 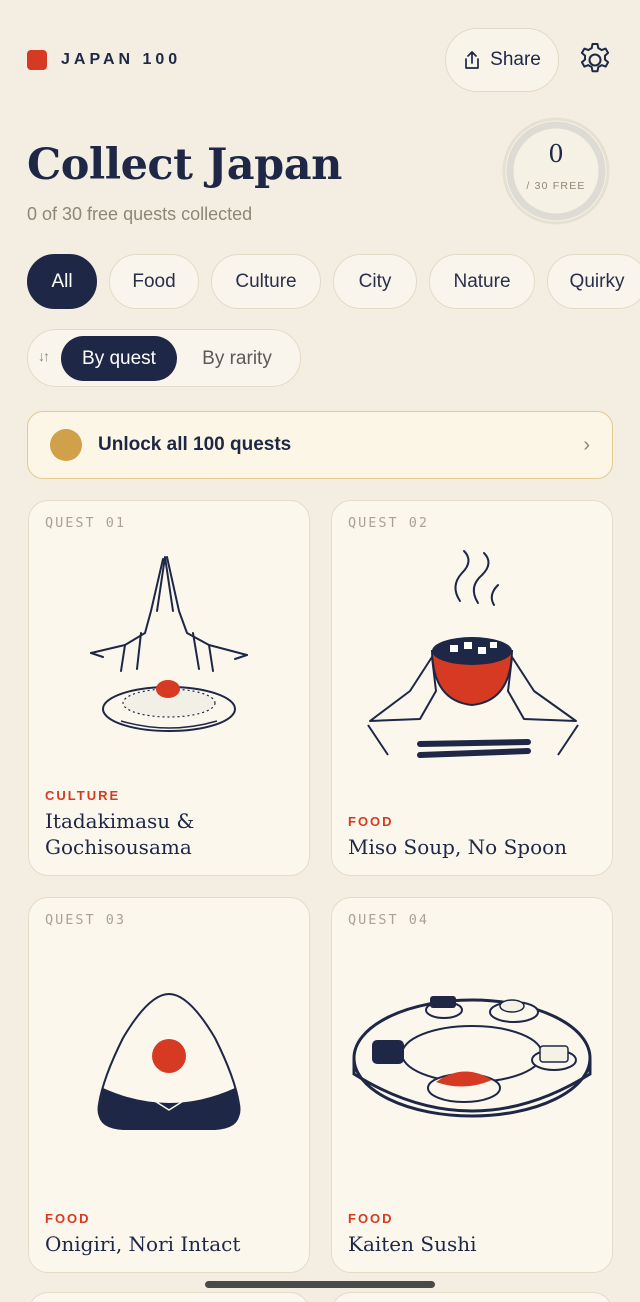 I want to click on quest-category: CULTURE, so click(x=83, y=795).